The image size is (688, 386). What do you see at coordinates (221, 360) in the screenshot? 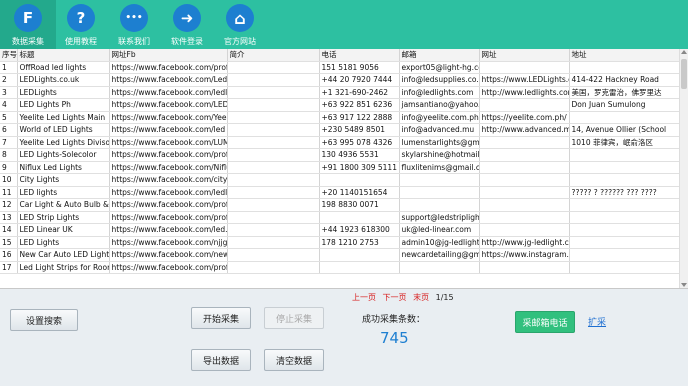
I see `export-data-button: 导出数据` at bounding box center [221, 360].